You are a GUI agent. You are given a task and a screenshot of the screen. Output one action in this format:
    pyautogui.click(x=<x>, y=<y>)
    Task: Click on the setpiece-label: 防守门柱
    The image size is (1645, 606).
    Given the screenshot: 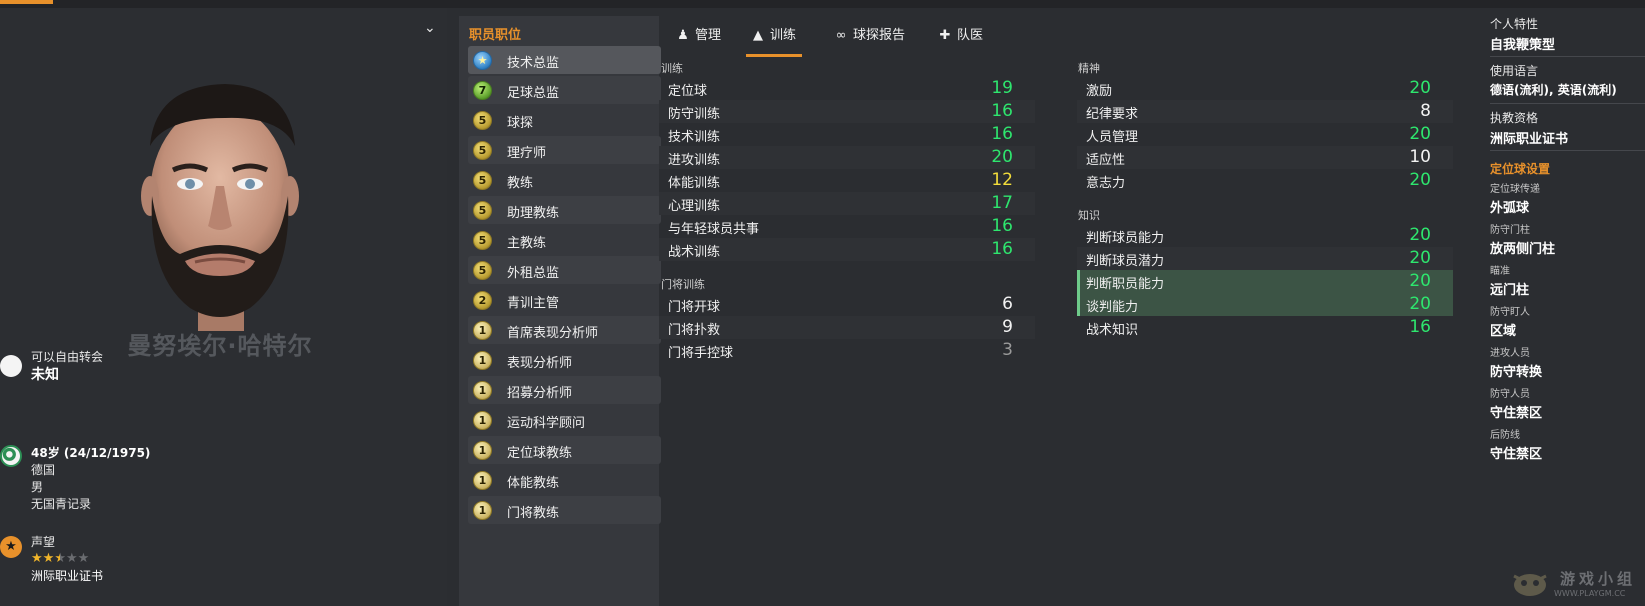 What is the action you would take?
    pyautogui.click(x=1510, y=230)
    